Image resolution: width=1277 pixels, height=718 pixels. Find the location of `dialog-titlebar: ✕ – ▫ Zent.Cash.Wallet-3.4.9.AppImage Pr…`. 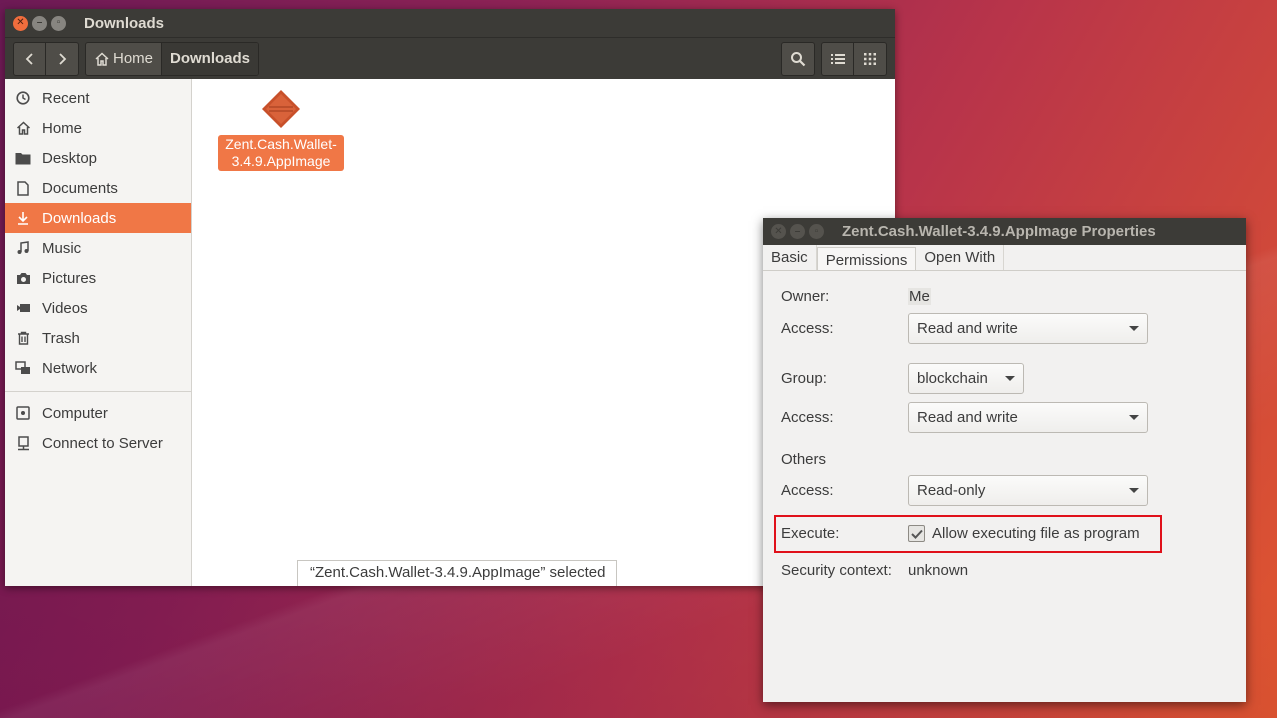

dialog-titlebar: ✕ – ▫ Zent.Cash.Wallet-3.4.9.AppImage Pr… is located at coordinates (1004, 231).